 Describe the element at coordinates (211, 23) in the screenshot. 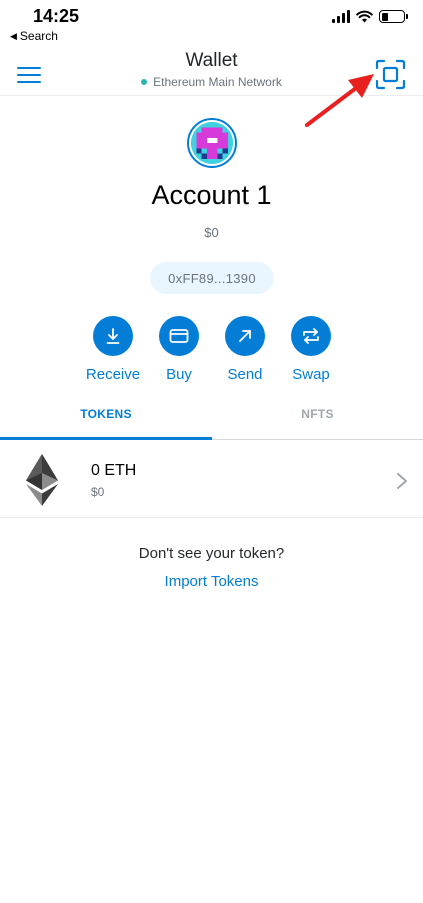

I see `status-bar: 14:25 ◀ Search` at that location.